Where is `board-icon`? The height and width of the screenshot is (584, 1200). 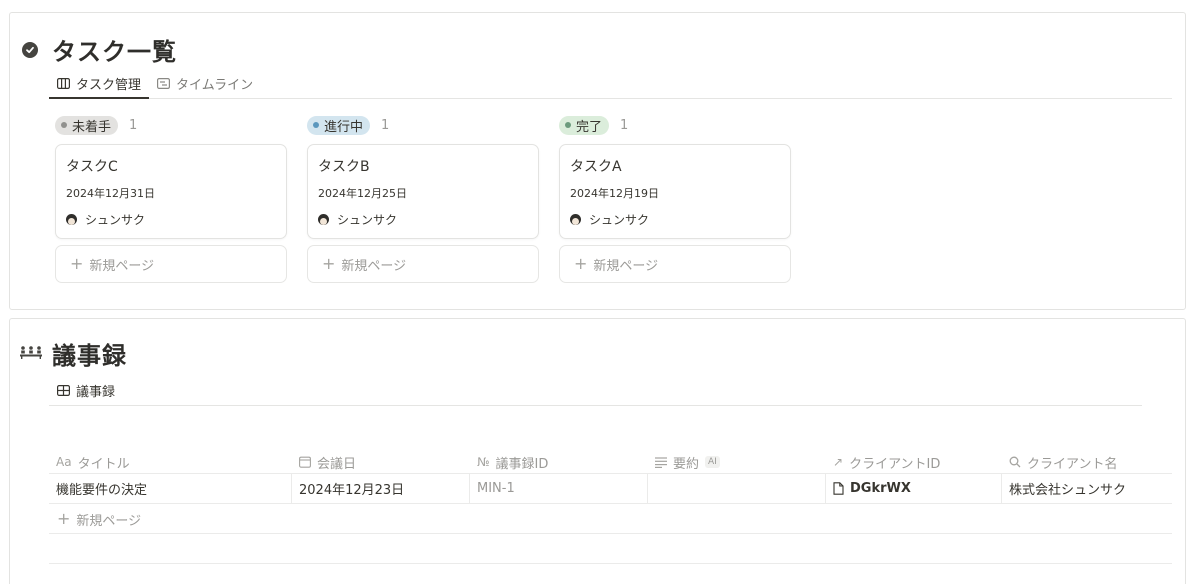
board-icon is located at coordinates (63, 83).